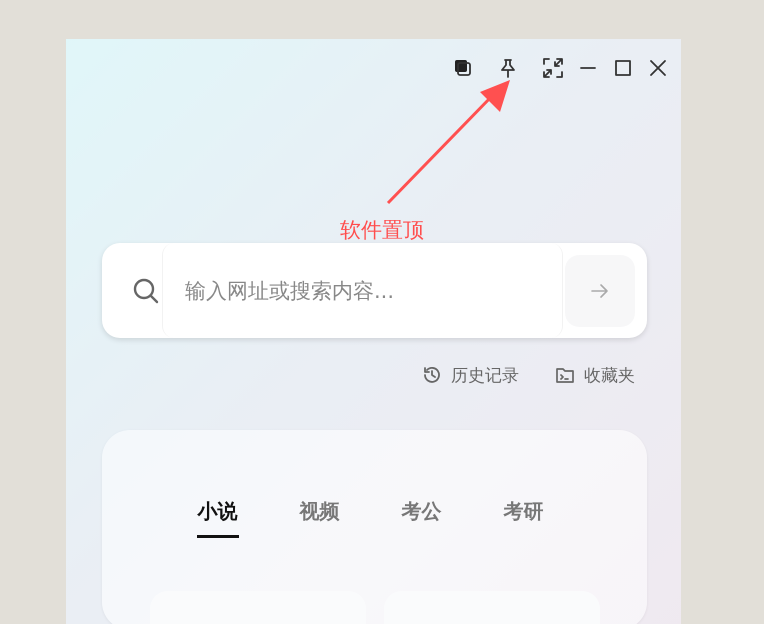 This screenshot has width=764, height=624. What do you see at coordinates (432, 375) in the screenshot?
I see `history-icon` at bounding box center [432, 375].